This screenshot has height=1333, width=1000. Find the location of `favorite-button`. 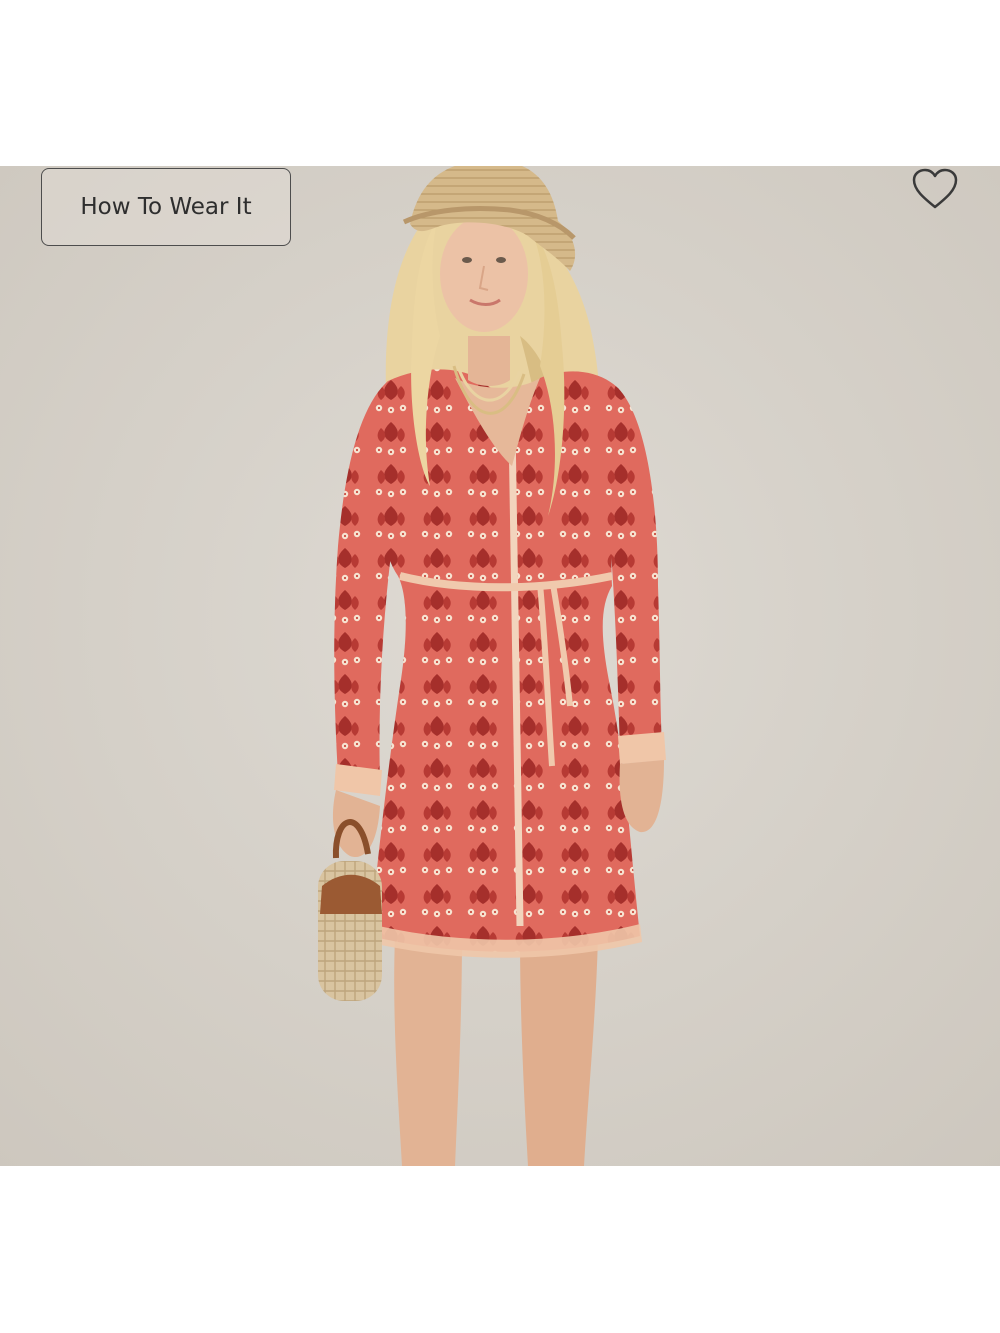

favorite-button is located at coordinates (935, 189).